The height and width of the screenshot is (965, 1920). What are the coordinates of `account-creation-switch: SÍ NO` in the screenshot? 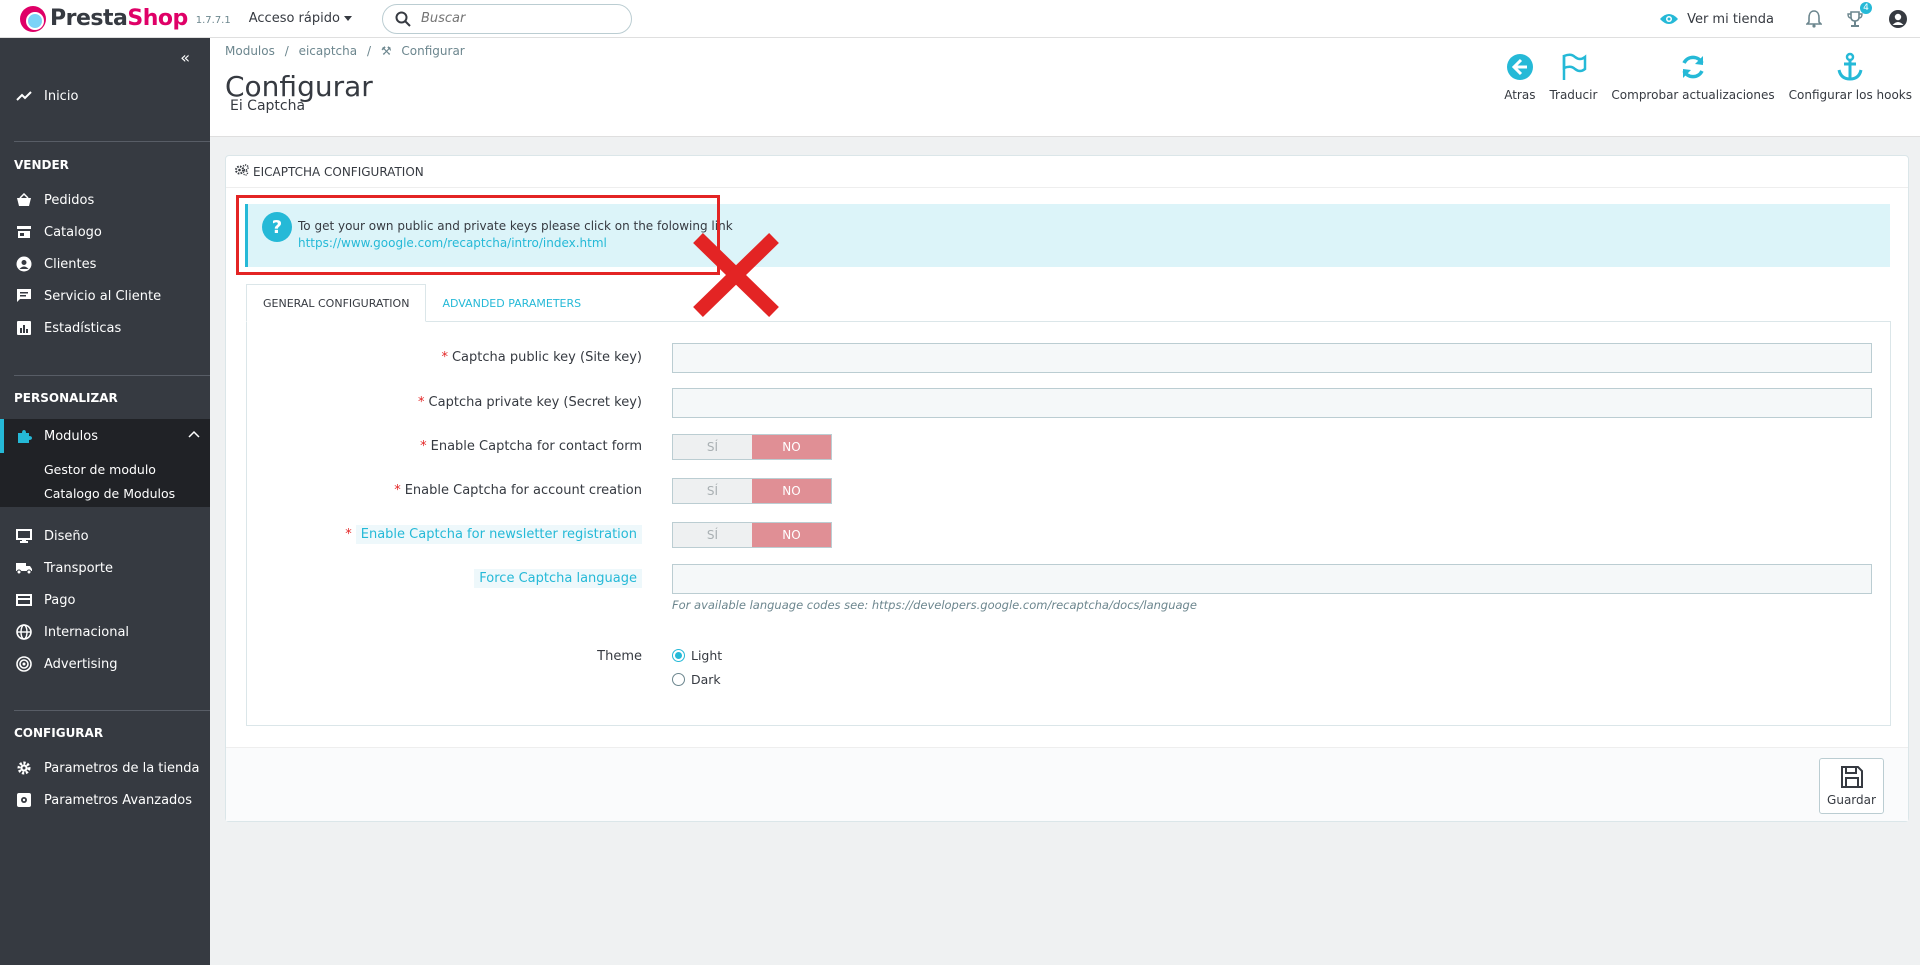 It's located at (752, 491).